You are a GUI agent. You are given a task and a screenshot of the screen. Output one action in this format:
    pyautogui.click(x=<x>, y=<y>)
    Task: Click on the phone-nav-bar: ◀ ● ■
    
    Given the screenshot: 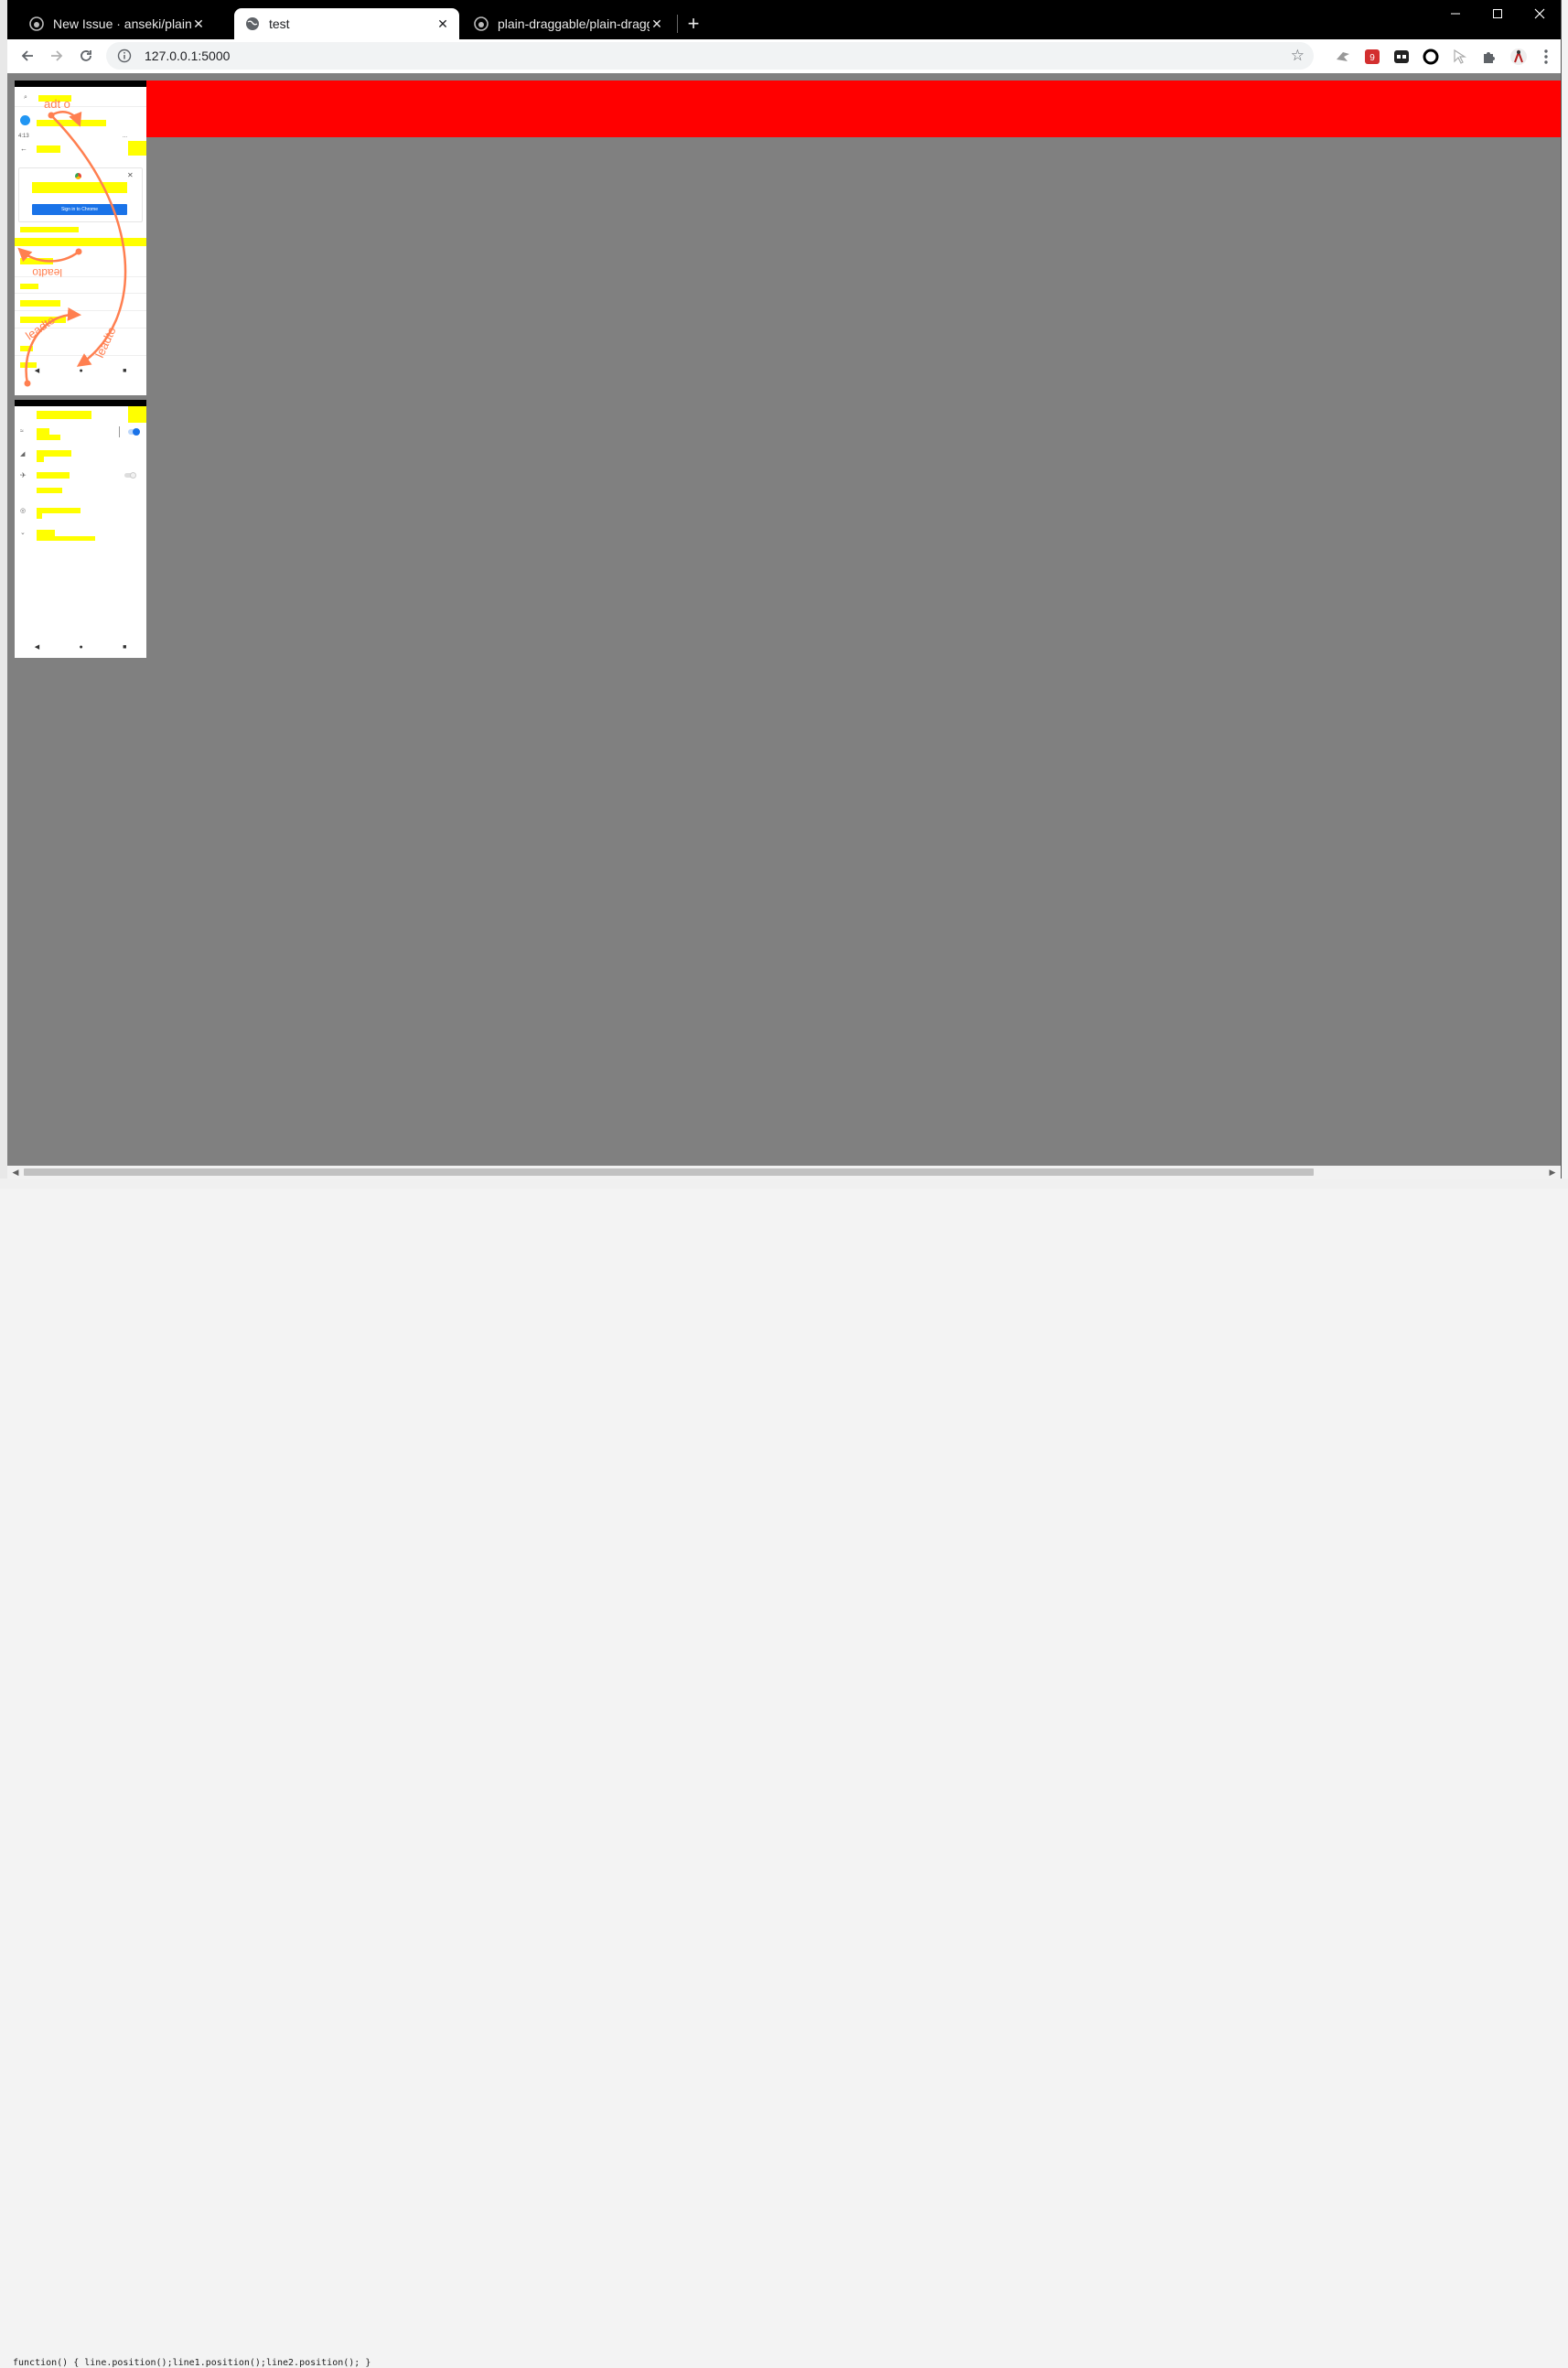 What is the action you would take?
    pyautogui.click(x=80, y=370)
    